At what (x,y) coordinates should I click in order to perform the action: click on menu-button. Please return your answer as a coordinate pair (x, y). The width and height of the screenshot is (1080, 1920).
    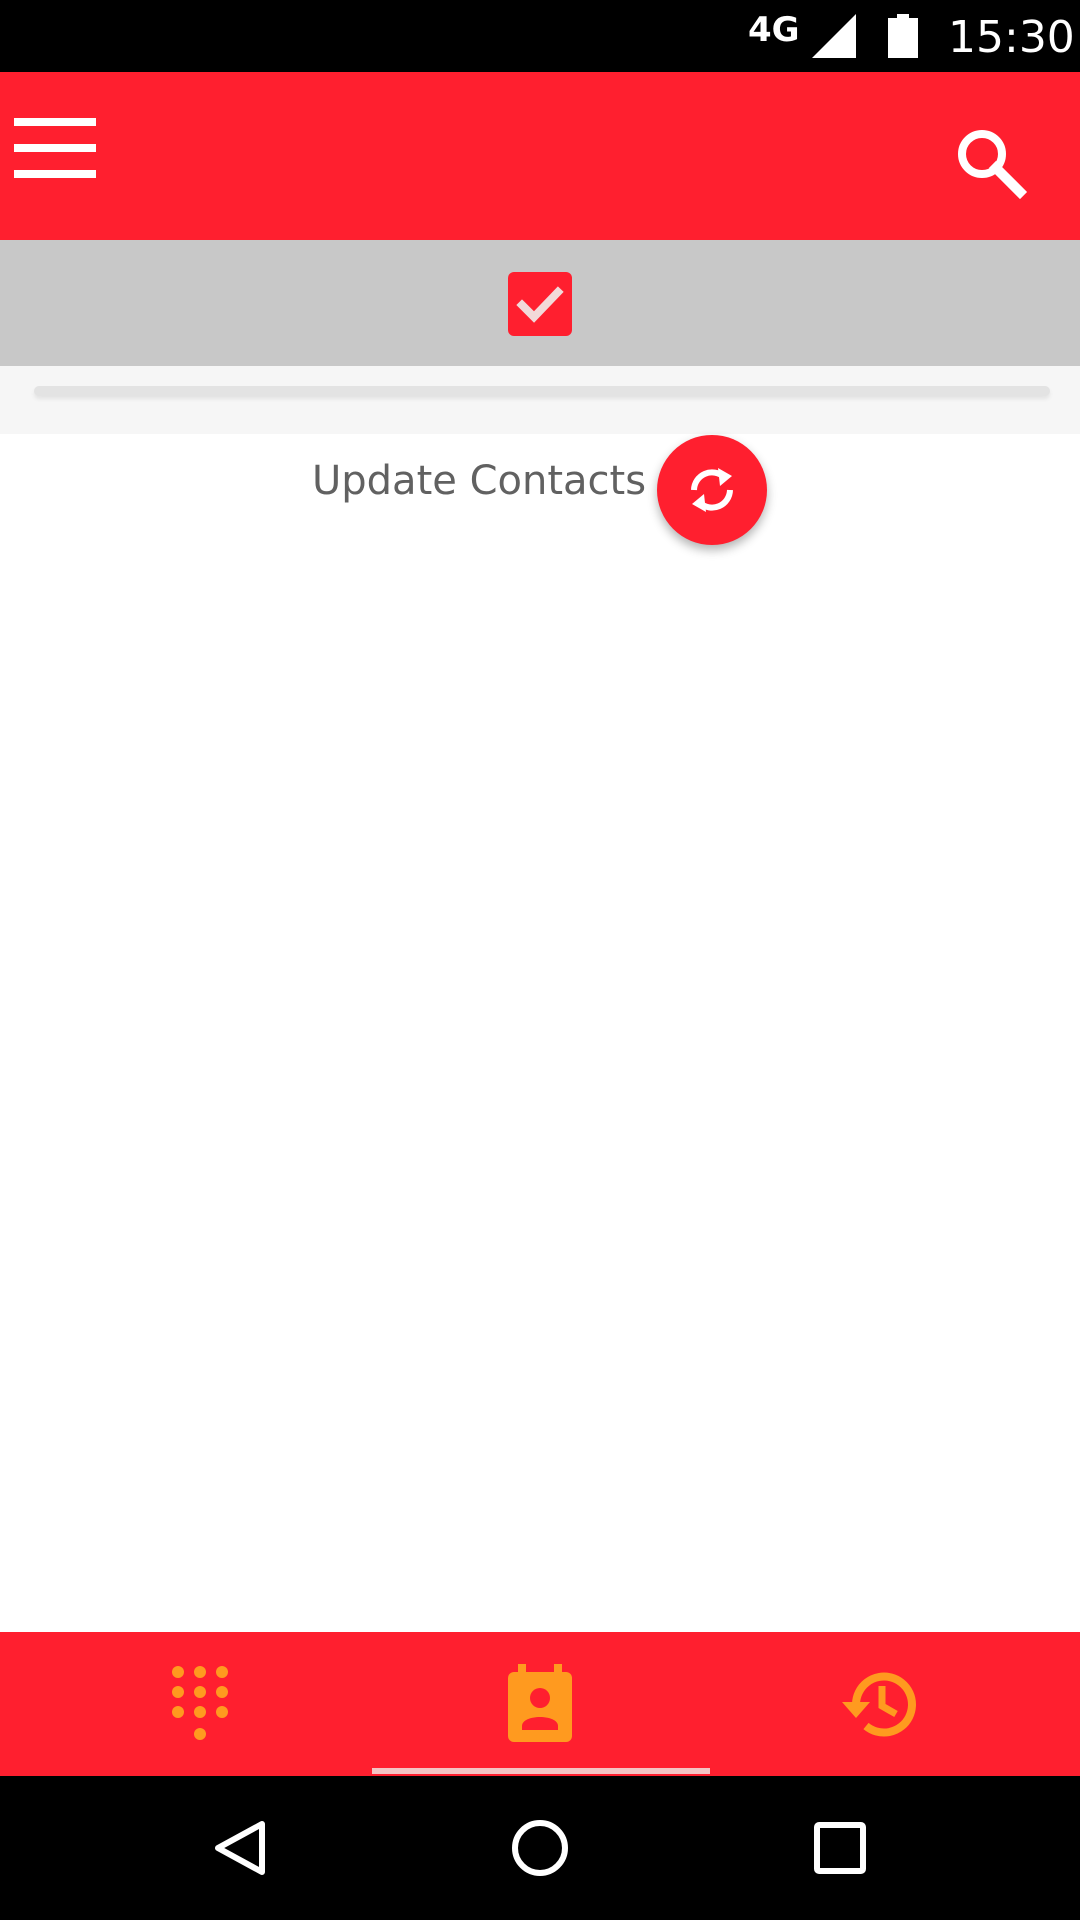
    Looking at the image, I should click on (55, 150).